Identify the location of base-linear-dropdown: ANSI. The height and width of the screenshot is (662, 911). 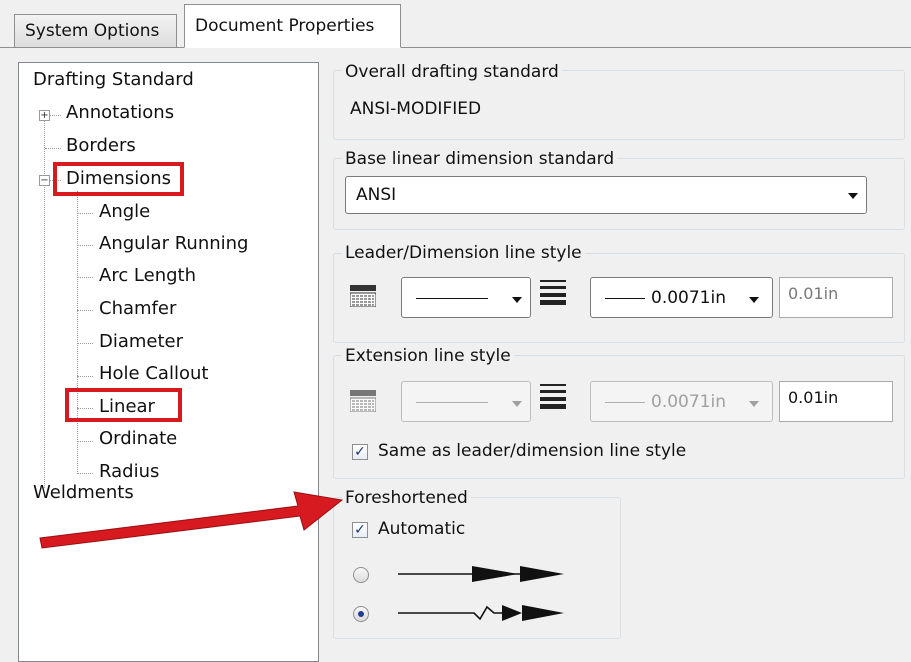
(606, 195).